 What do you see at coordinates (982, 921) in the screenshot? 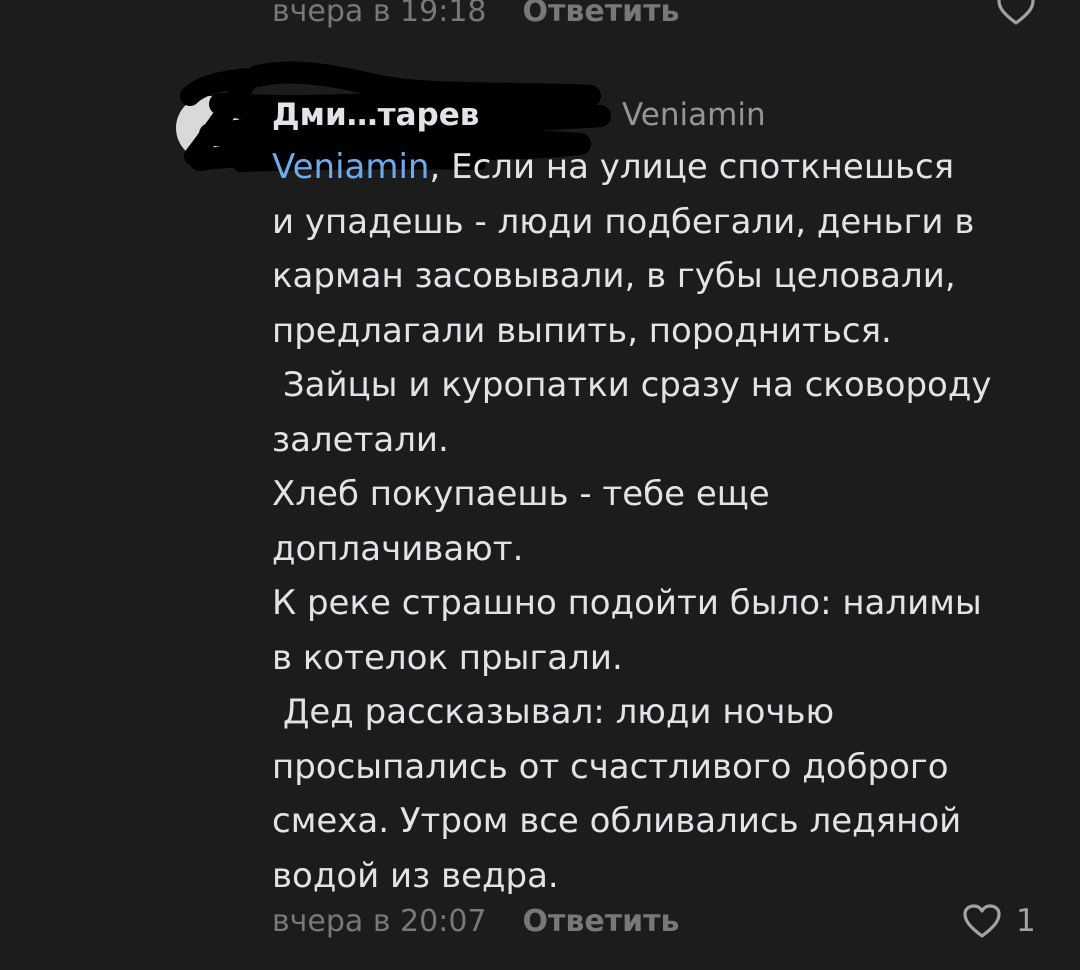
I see `heart-outline-icon` at bounding box center [982, 921].